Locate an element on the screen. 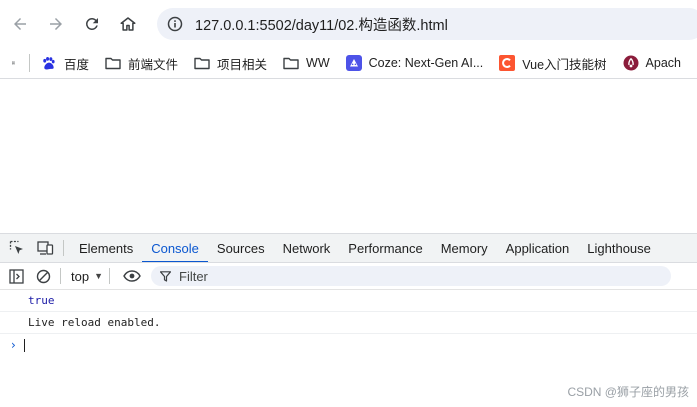 The height and width of the screenshot is (407, 697). device-mode-icon is located at coordinates (45, 248).